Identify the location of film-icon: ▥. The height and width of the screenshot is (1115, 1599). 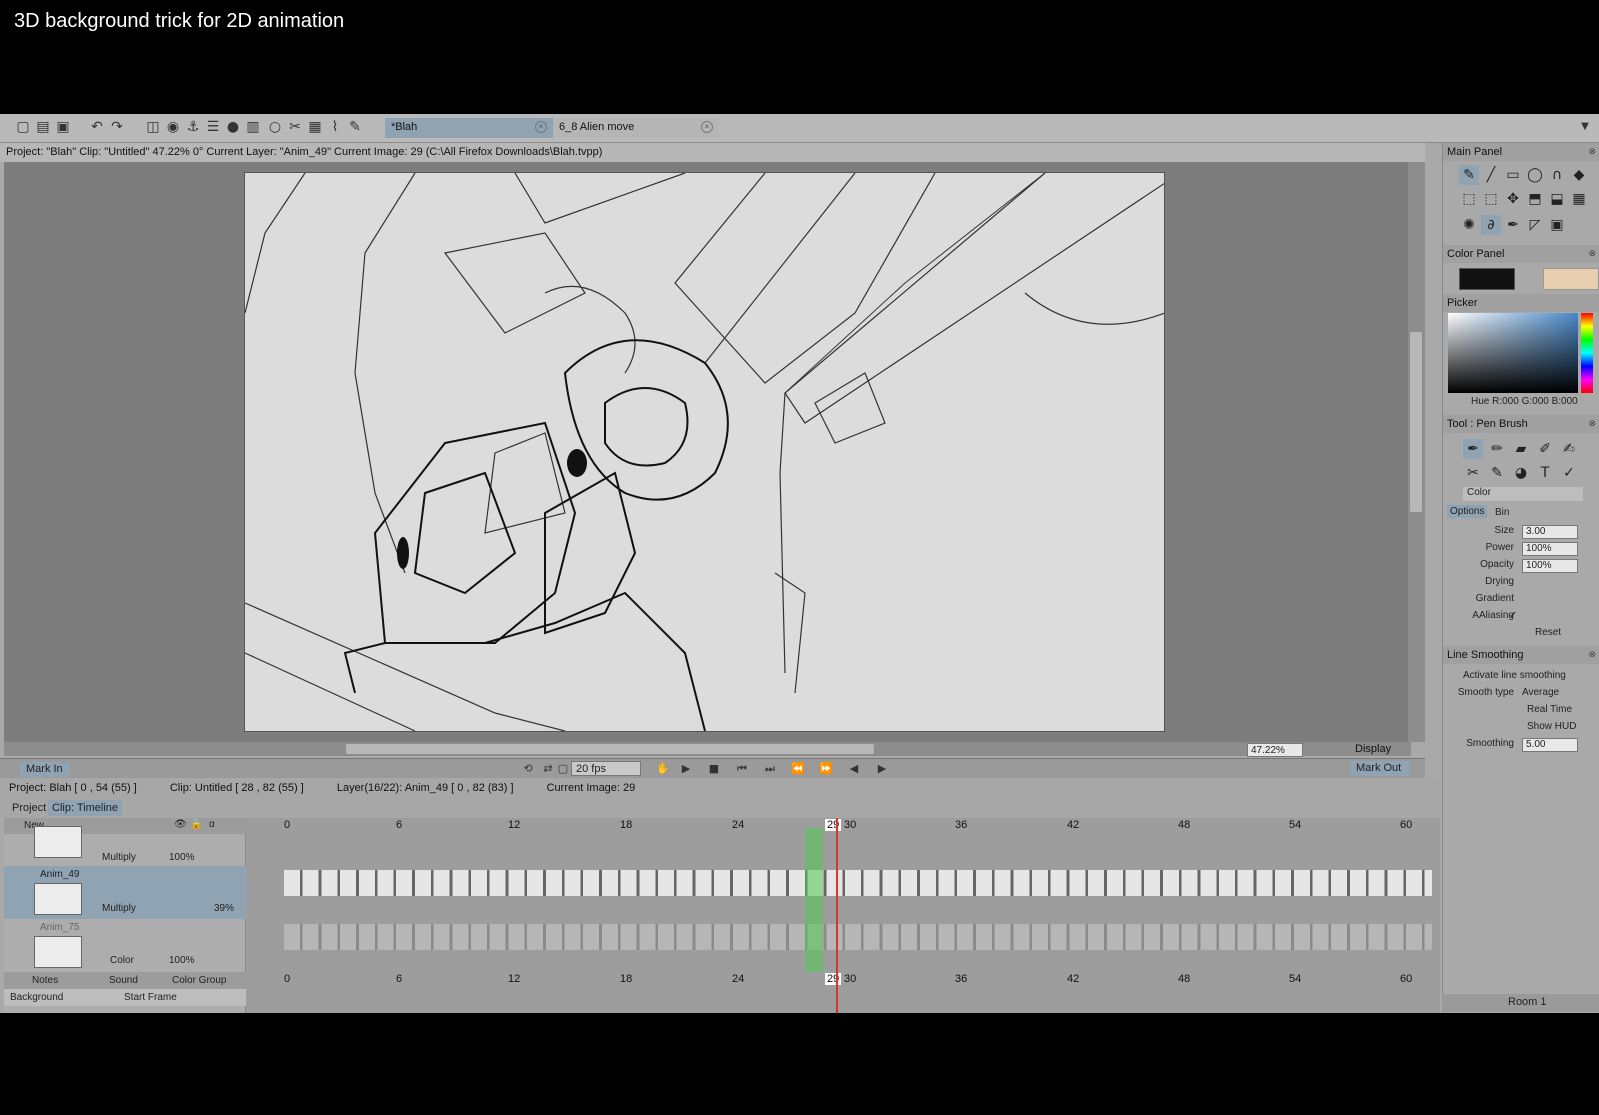
(253, 127).